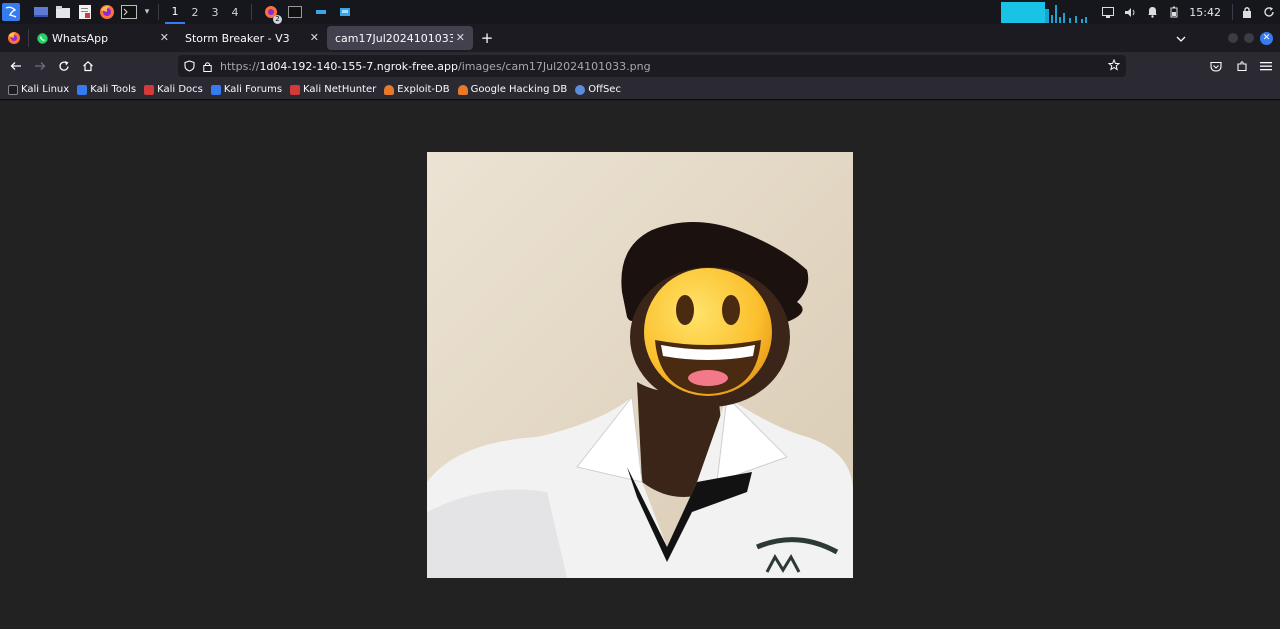 The width and height of the screenshot is (1280, 629). I want to click on tab-storm-breaker: Storm Breaker - V3 ✕, so click(252, 38).